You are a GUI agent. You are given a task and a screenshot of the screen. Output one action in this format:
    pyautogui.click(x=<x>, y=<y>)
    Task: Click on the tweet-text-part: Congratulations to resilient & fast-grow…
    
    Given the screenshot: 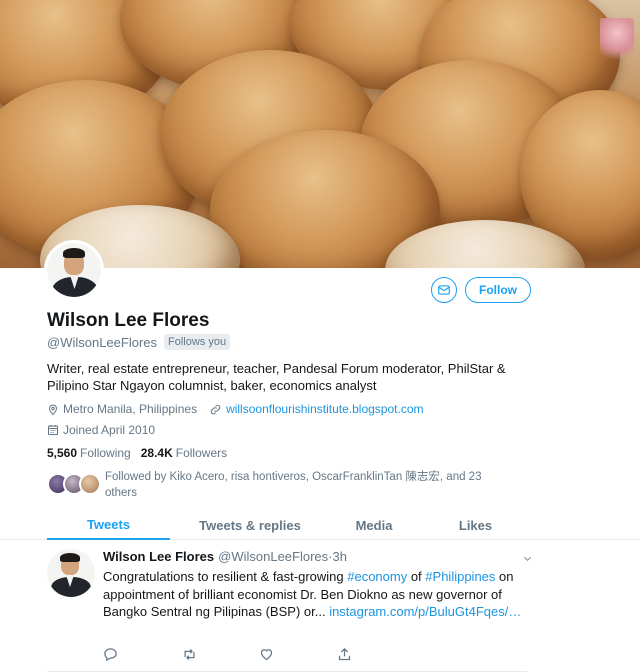 What is the action you would take?
    pyautogui.click(x=225, y=576)
    